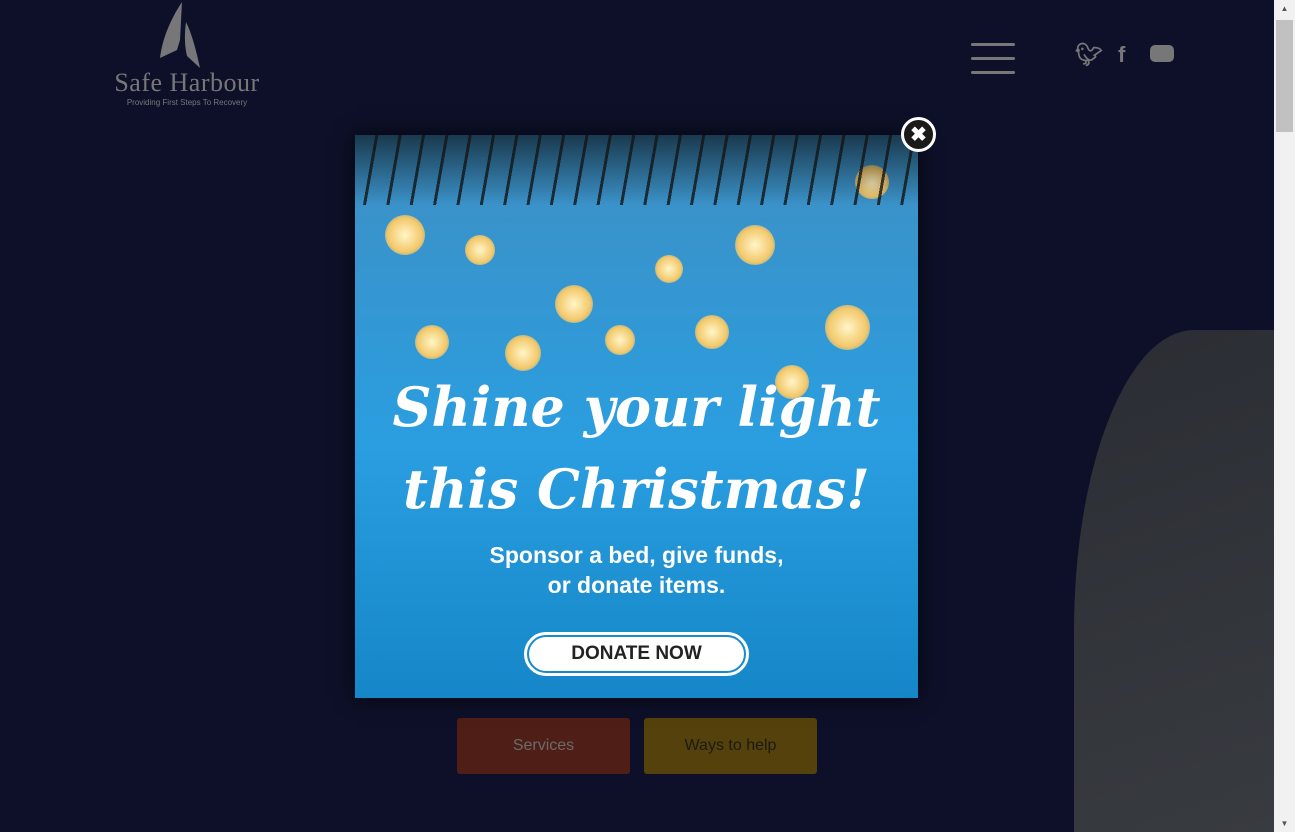 The height and width of the screenshot is (832, 1295). I want to click on donate-now-label: DONATE NOW, so click(636, 654).